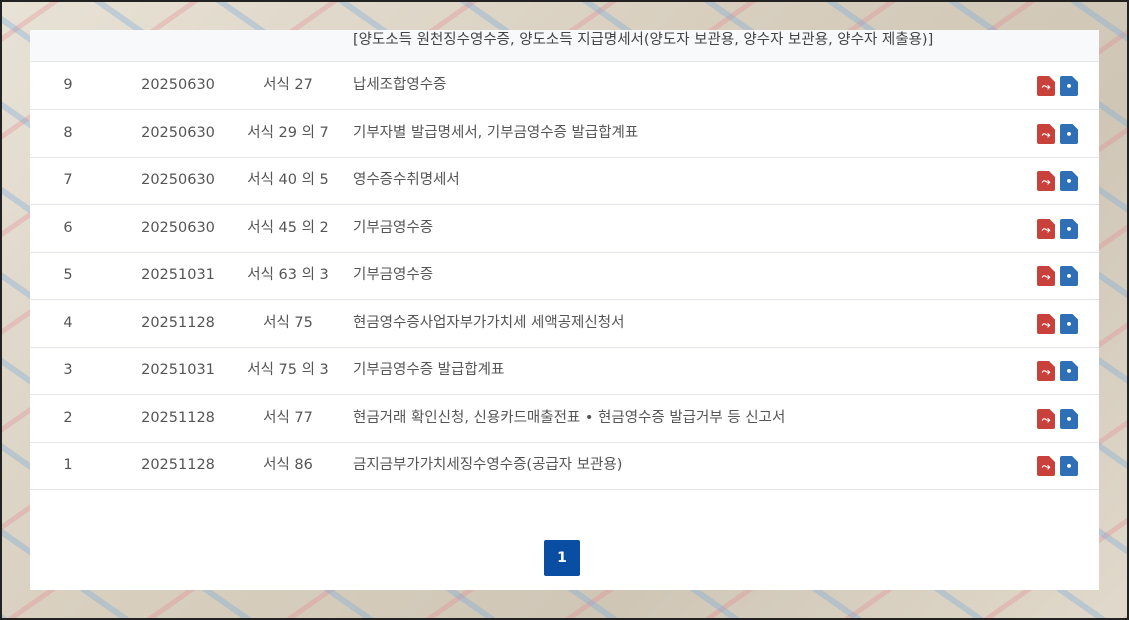 The width and height of the screenshot is (1129, 620). What do you see at coordinates (68, 370) in the screenshot?
I see `row-number: 3` at bounding box center [68, 370].